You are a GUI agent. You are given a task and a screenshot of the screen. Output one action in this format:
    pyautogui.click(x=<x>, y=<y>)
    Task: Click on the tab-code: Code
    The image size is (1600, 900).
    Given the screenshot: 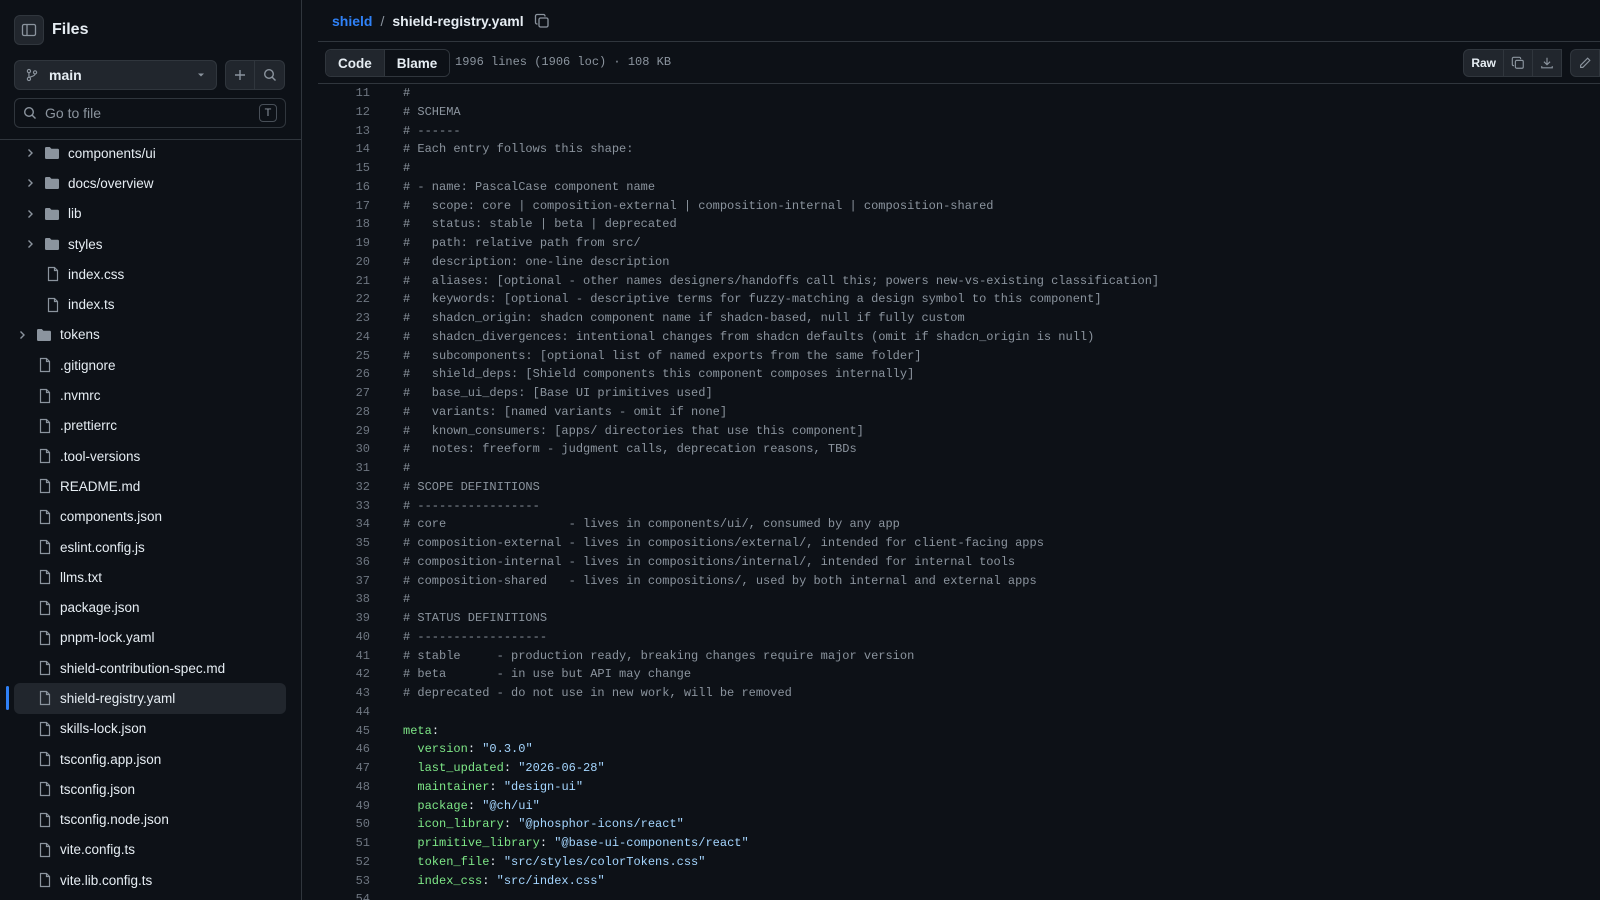 What is the action you would take?
    pyautogui.click(x=355, y=63)
    